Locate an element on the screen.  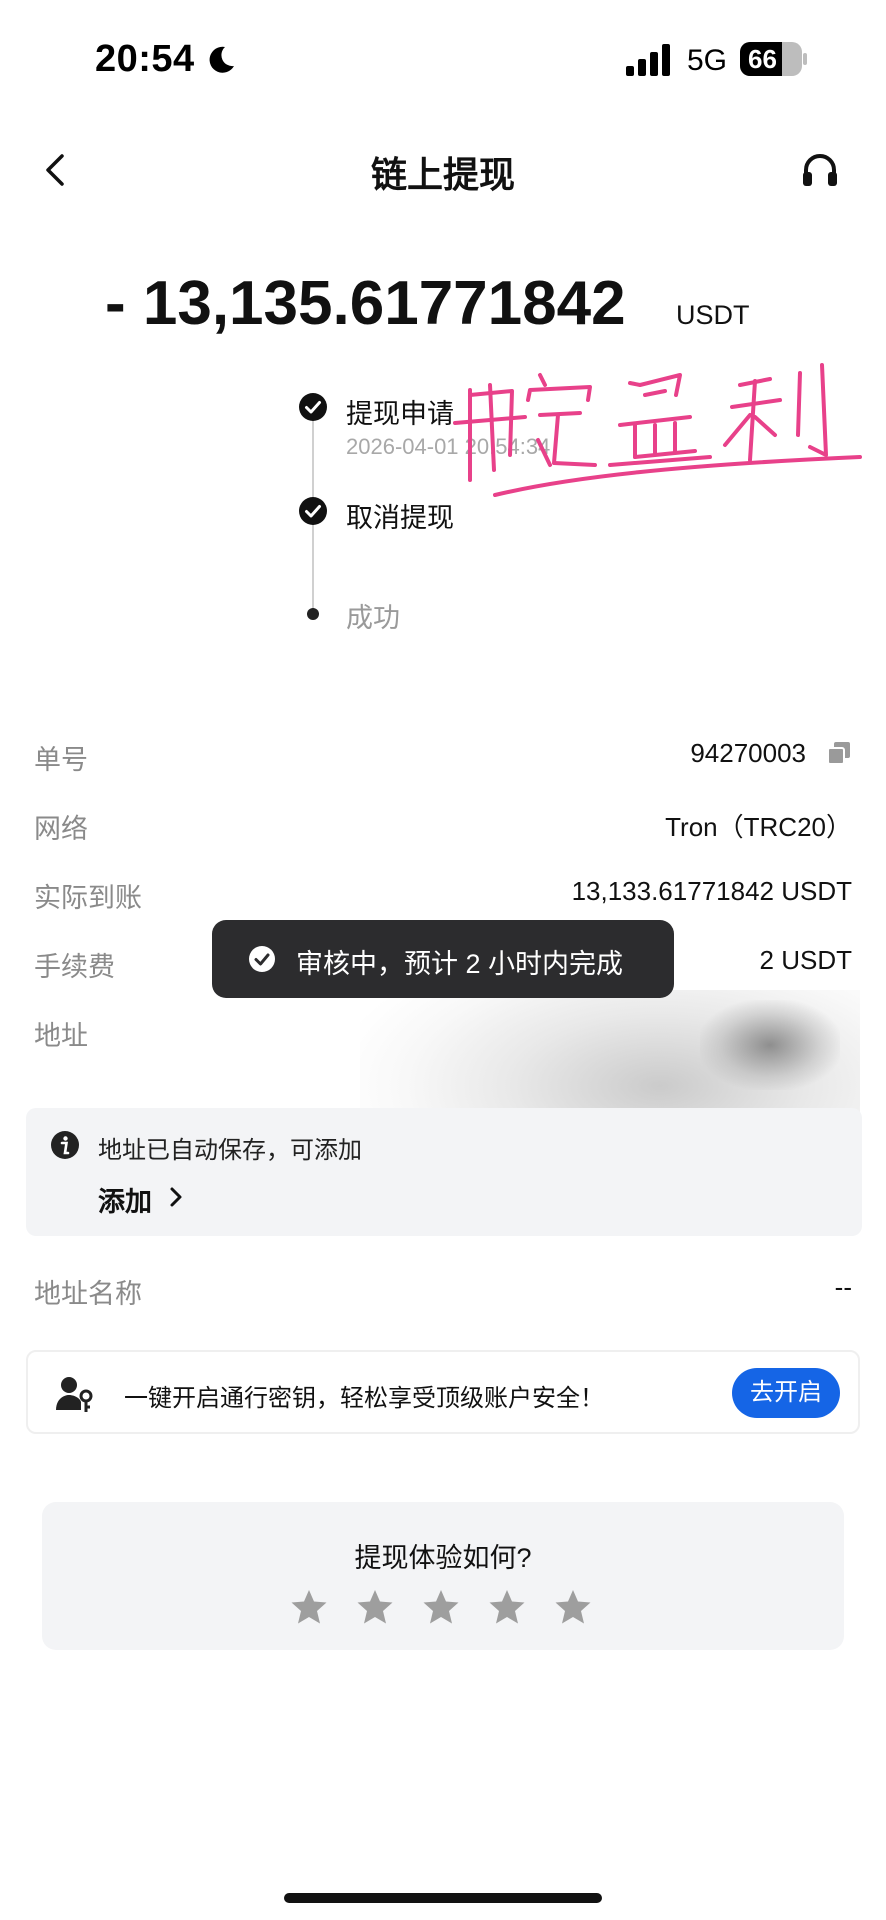
nav-bar: 链上提现 is located at coordinates (443, 170).